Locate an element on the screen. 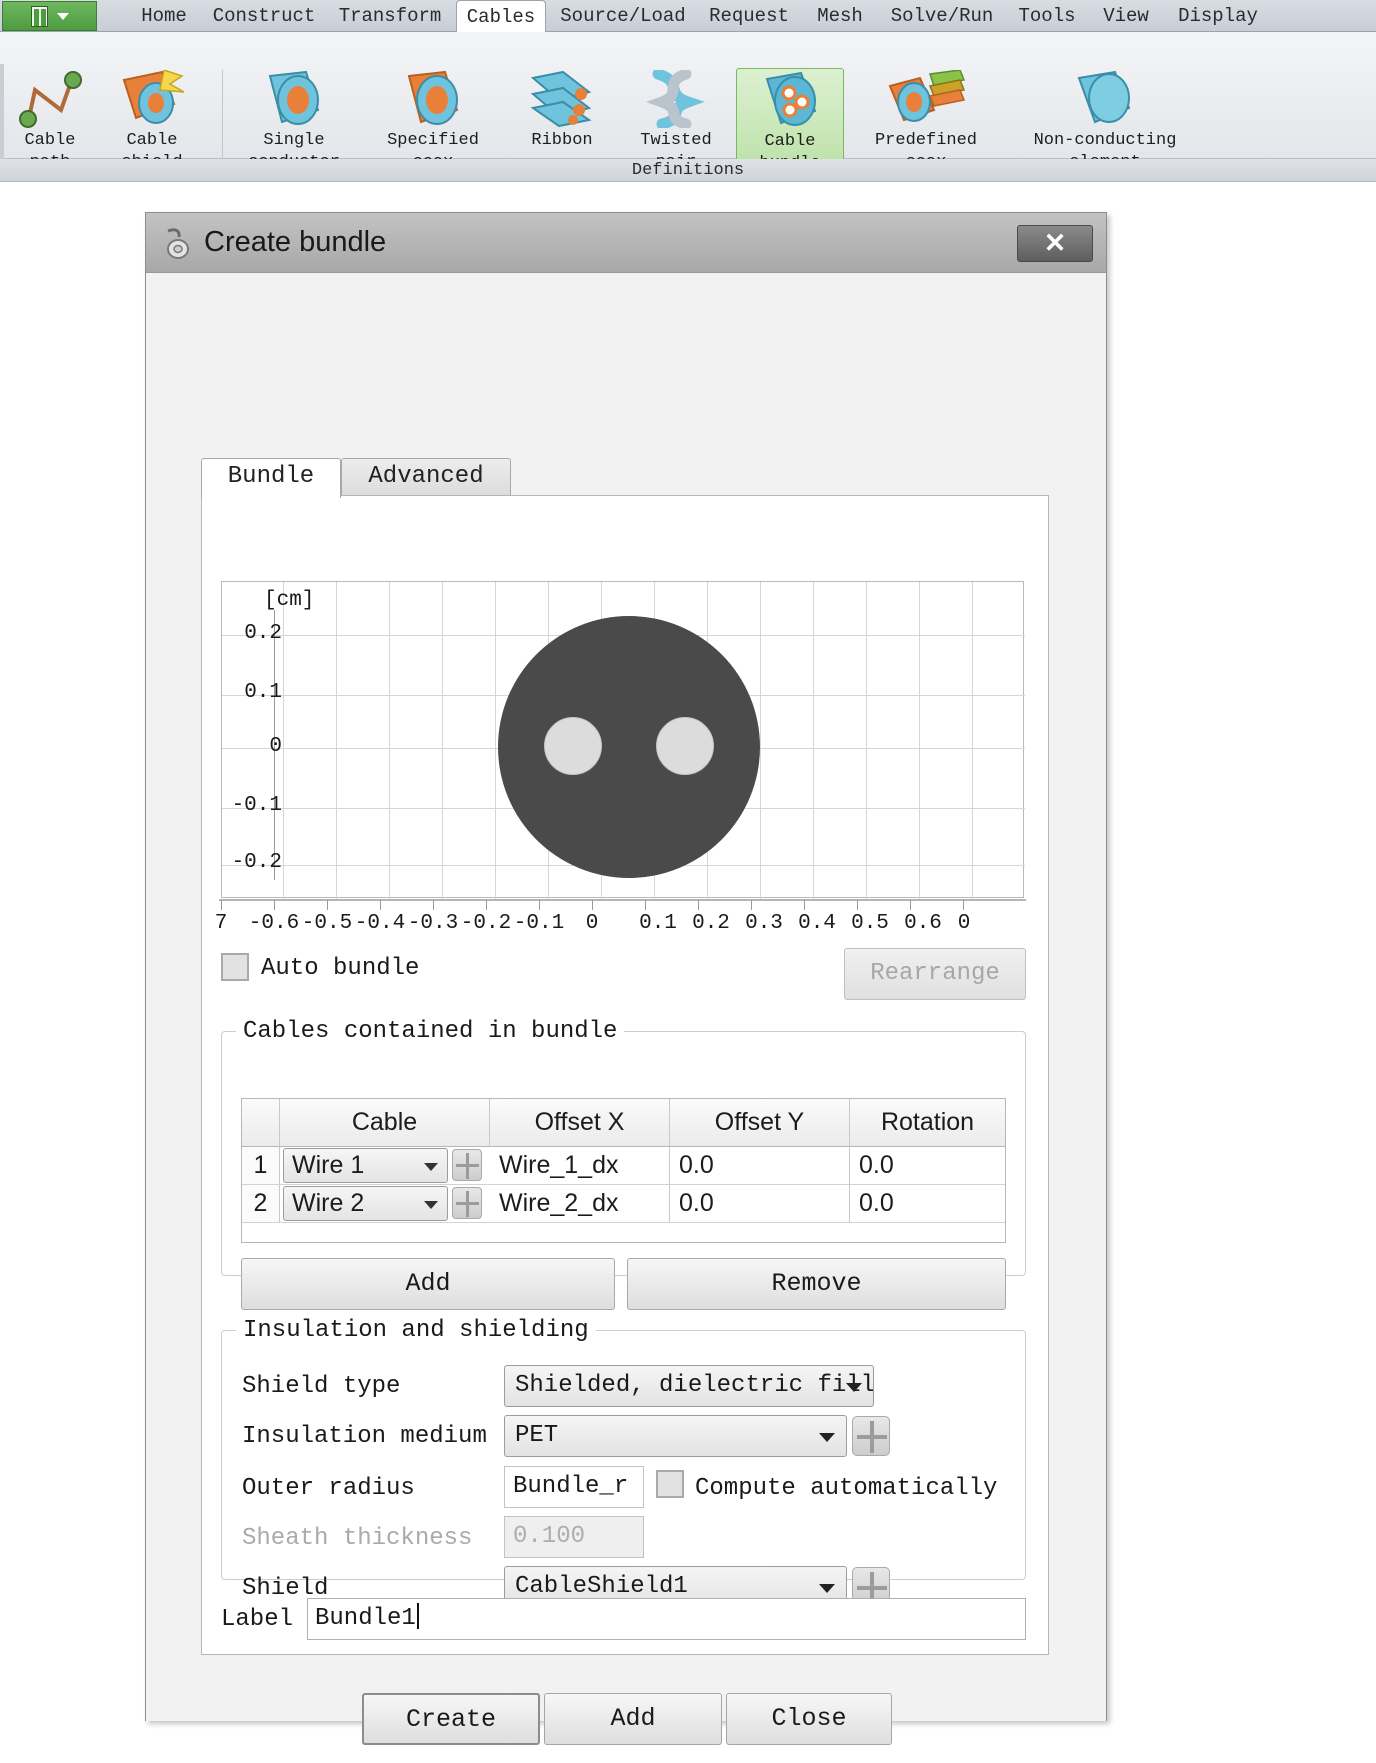 This screenshot has height=1763, width=1376. plot-y-tick: -0.1 is located at coordinates (256, 805).